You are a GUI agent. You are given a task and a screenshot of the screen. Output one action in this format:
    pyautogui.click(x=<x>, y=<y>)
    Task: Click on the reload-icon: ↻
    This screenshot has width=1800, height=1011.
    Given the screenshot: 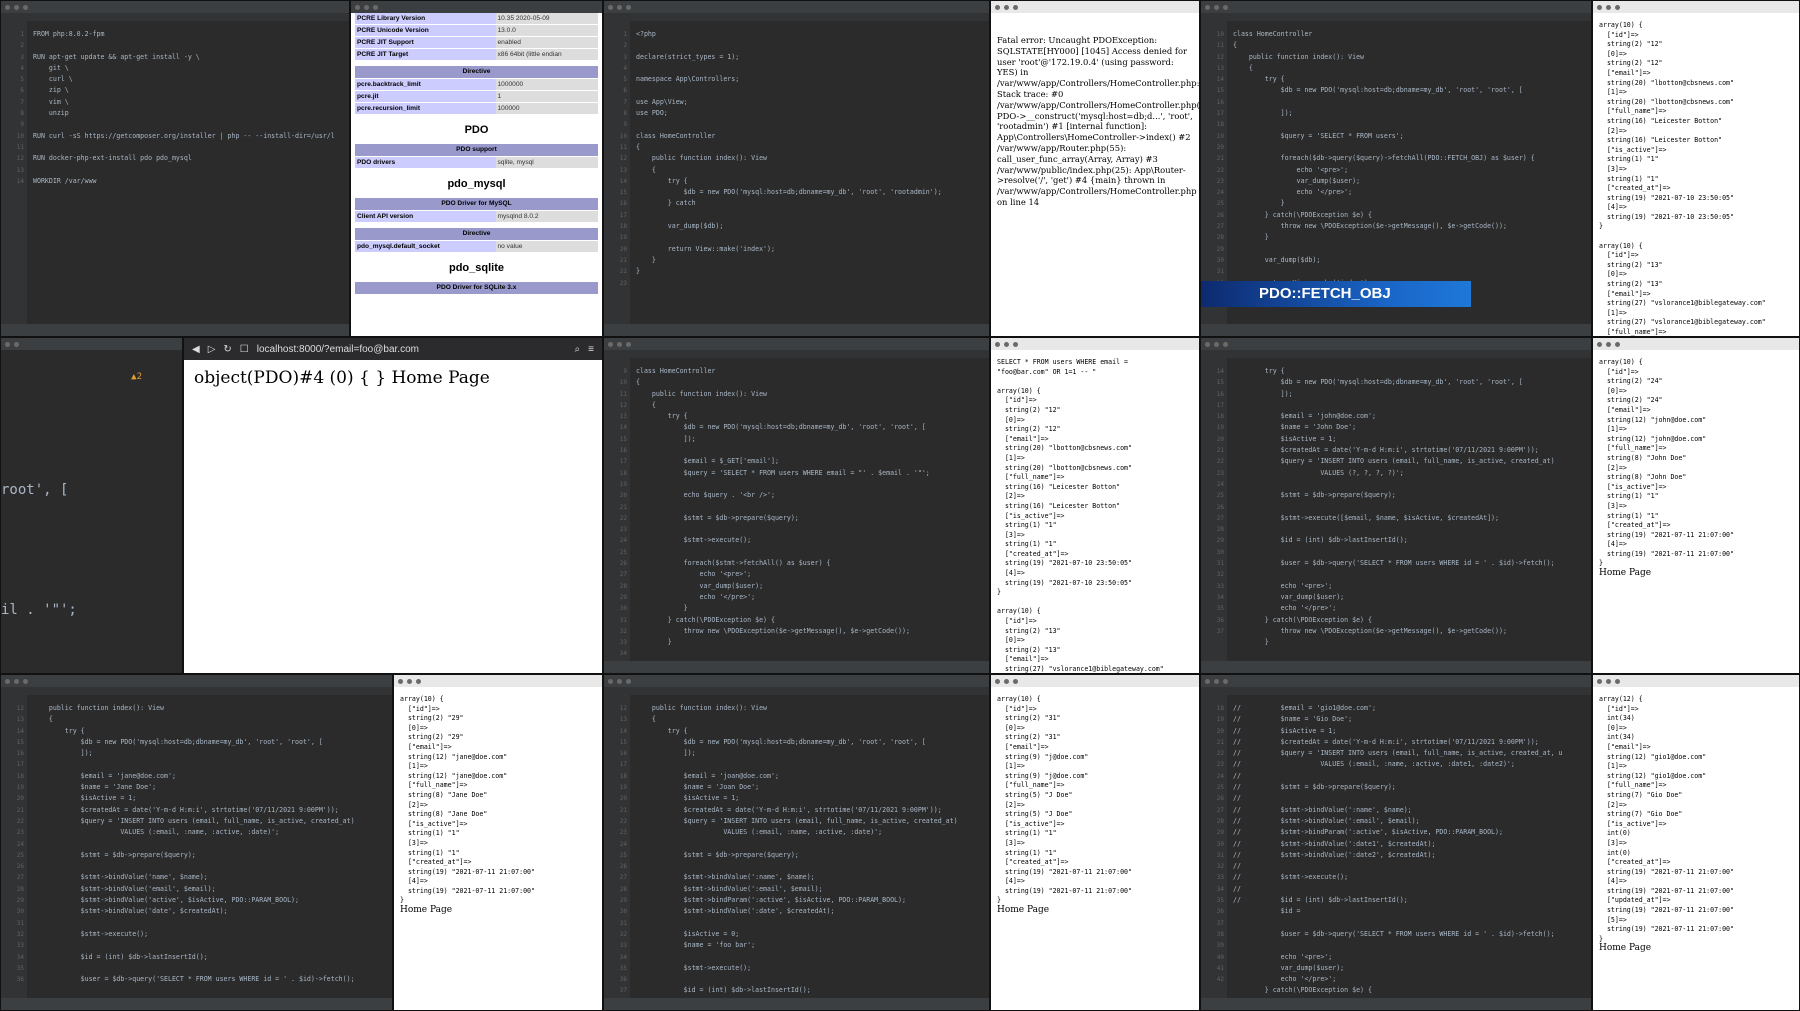 What is the action you would take?
    pyautogui.click(x=227, y=349)
    